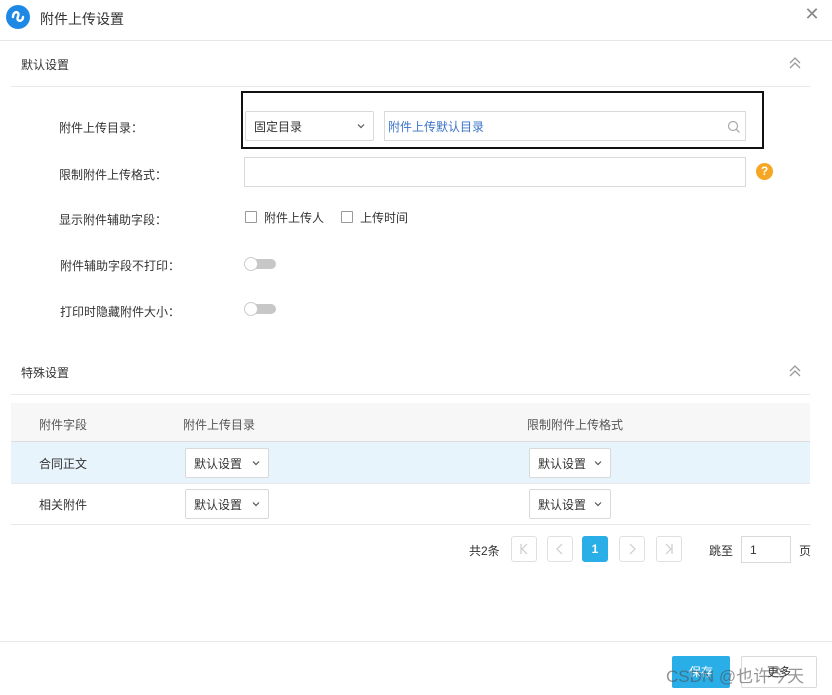 The width and height of the screenshot is (832, 695). Describe the element at coordinates (795, 371) in the screenshot. I see `collapse-special-icon` at that location.